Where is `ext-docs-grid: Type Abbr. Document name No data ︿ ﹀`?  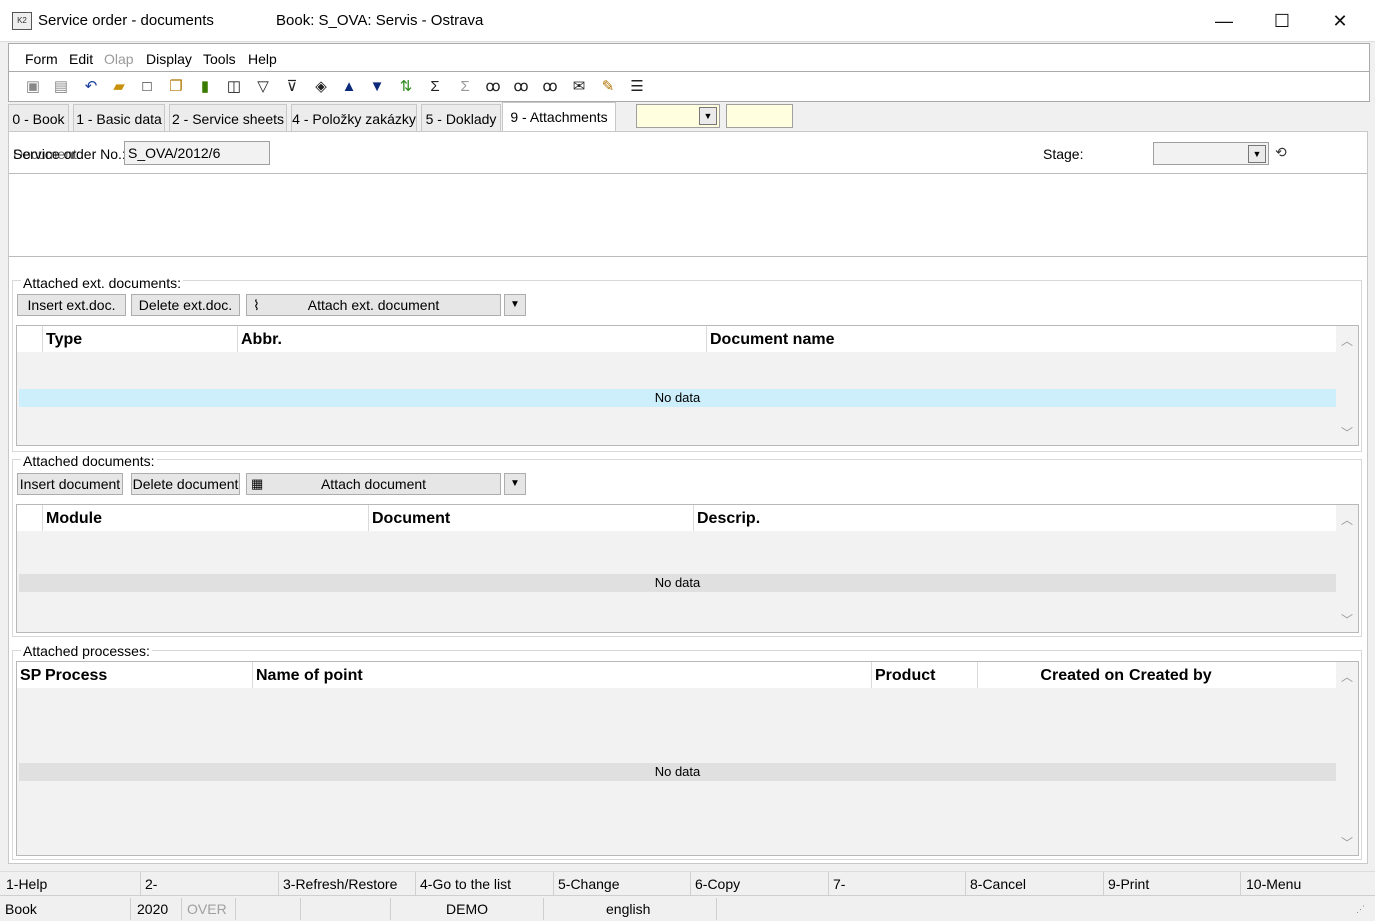
ext-docs-grid: Type Abbr. Document name No data ︿ ﹀ is located at coordinates (687, 385).